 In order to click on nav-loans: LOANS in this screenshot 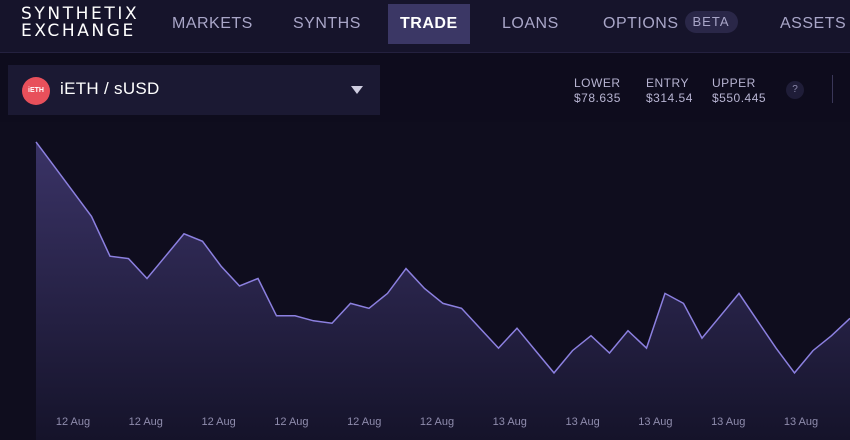, I will do `click(530, 24)`.